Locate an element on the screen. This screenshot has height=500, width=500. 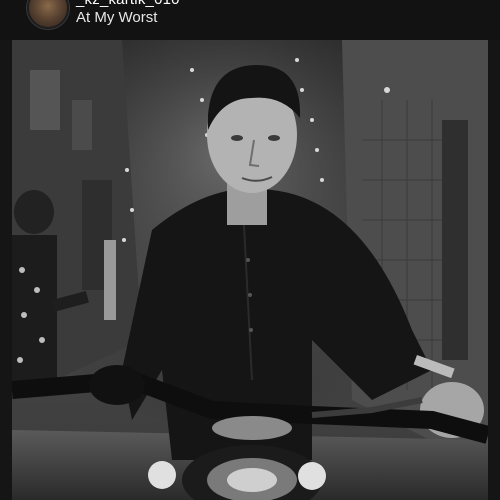
profile-avatar is located at coordinates (48, 14).